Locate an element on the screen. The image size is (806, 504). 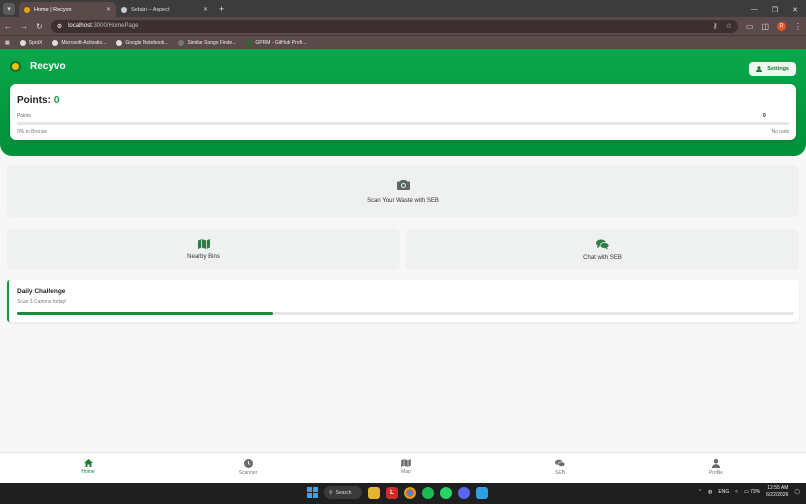
battery-percent: 73% is located at coordinates (755, 492).